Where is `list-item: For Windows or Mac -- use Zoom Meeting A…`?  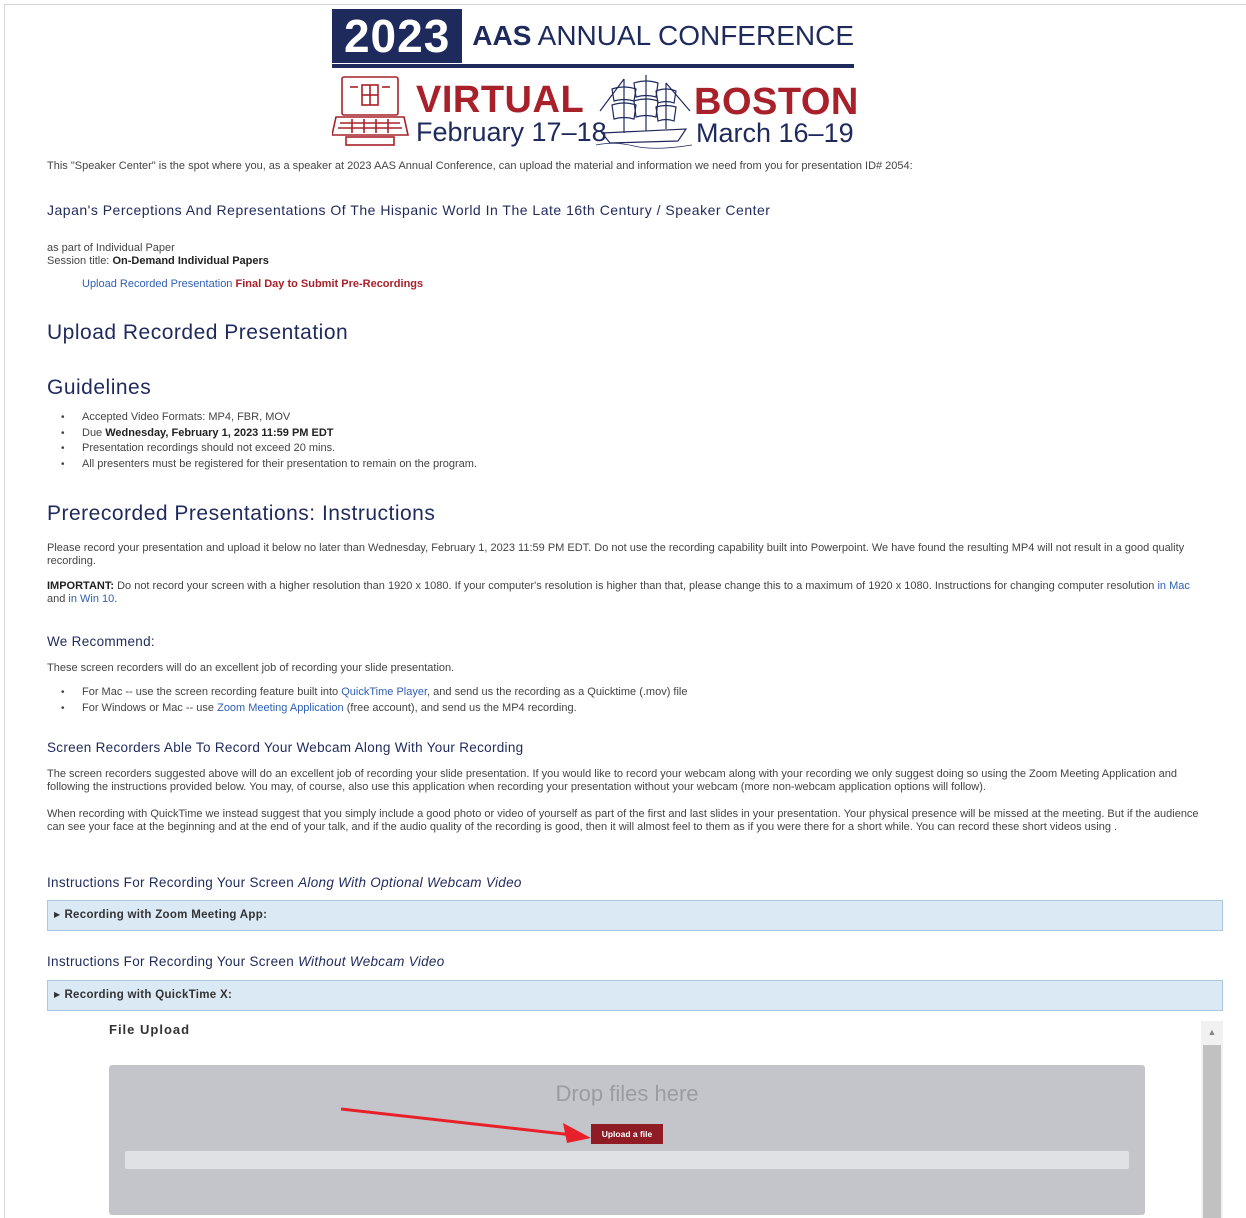 list-item: For Windows or Mac -- use Zoom Meeting A… is located at coordinates (597, 709).